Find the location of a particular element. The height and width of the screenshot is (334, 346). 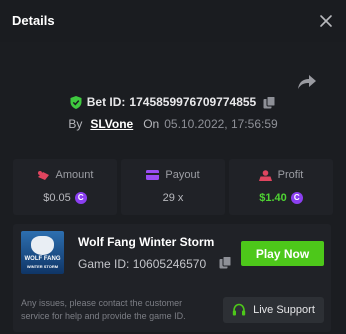

live-support-button: Live Support is located at coordinates (273, 310).